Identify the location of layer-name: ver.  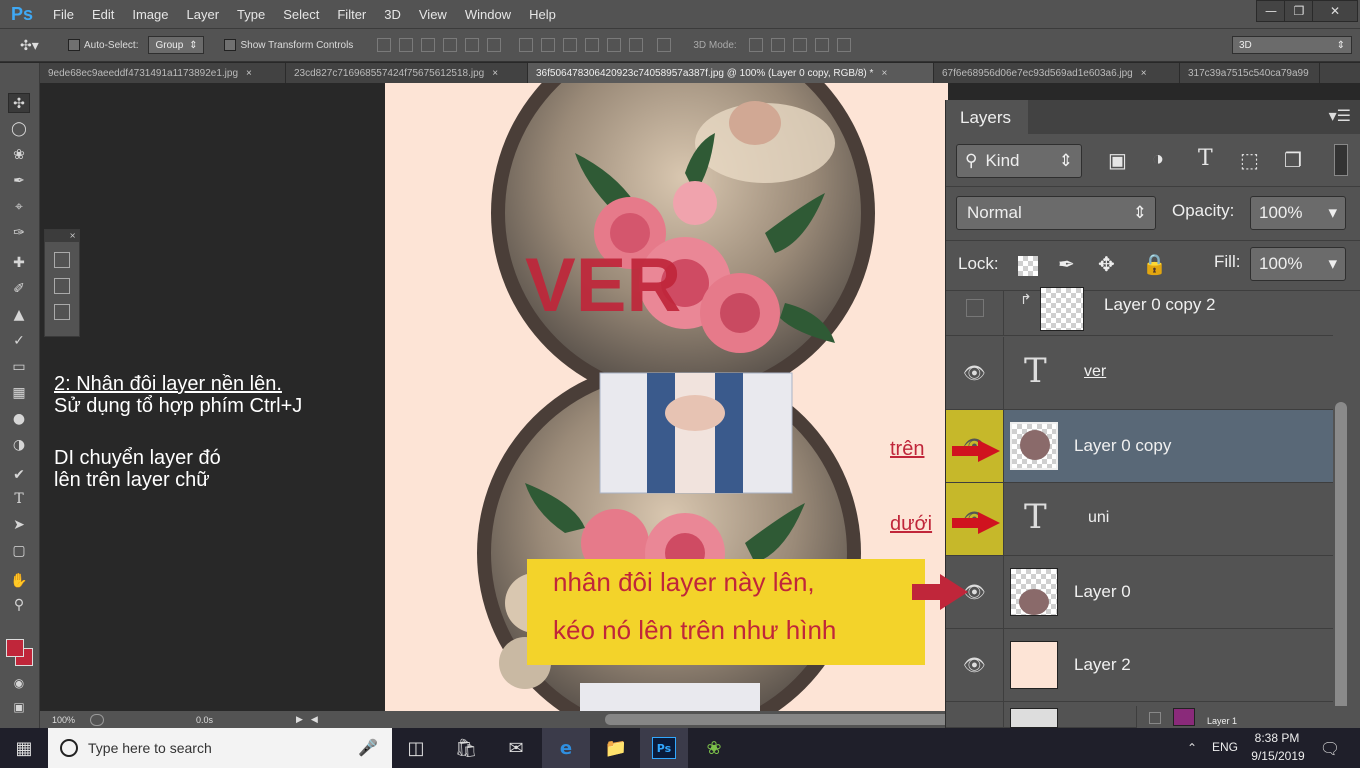
(1095, 372).